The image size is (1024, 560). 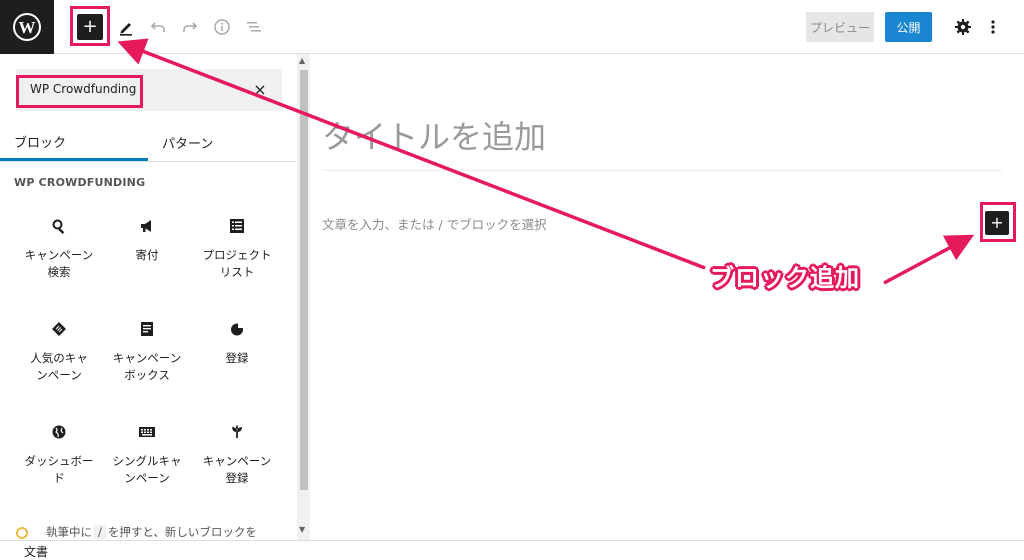 I want to click on annotation-callout: ブロック追加, so click(x=785, y=278).